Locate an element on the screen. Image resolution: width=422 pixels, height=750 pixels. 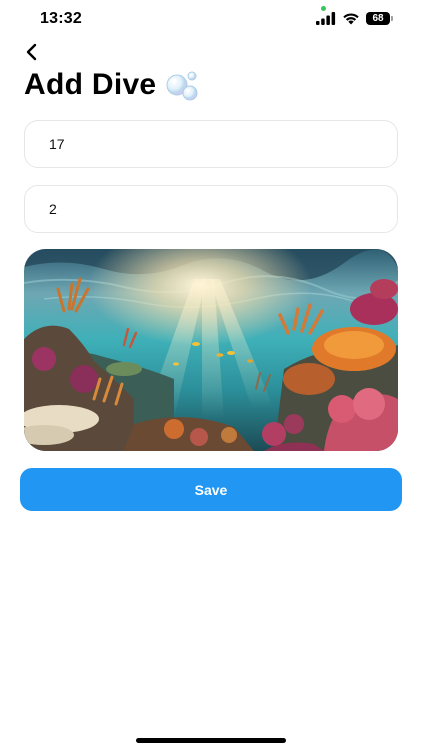
battery-level: 68 is located at coordinates (378, 18).